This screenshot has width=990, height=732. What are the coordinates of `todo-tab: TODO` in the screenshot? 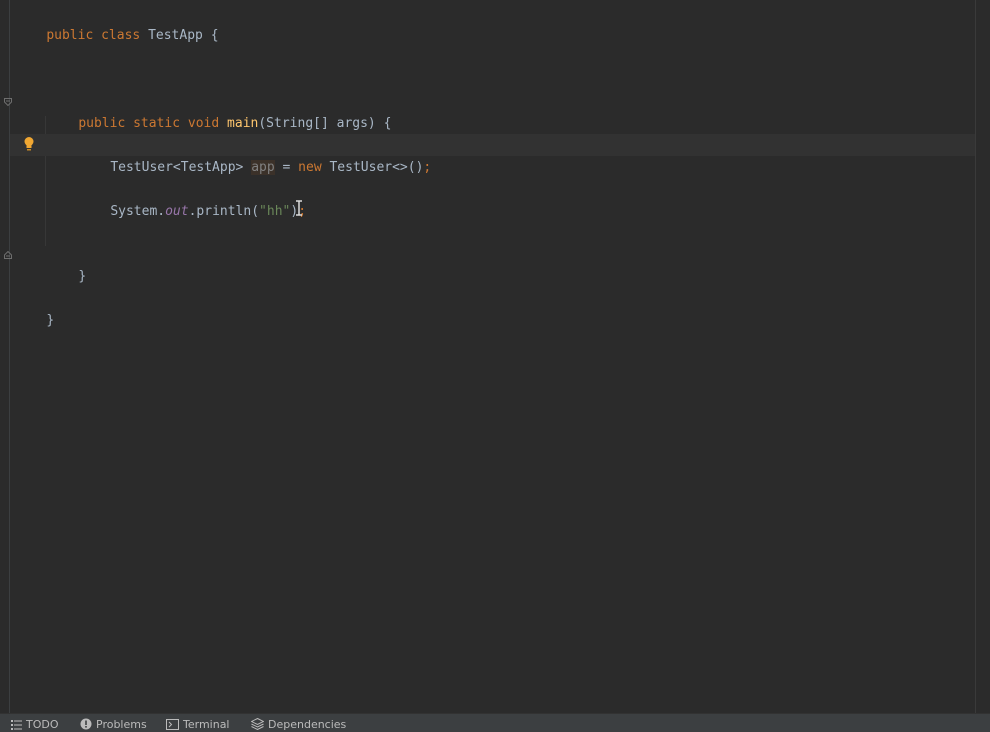 It's located at (35, 724).